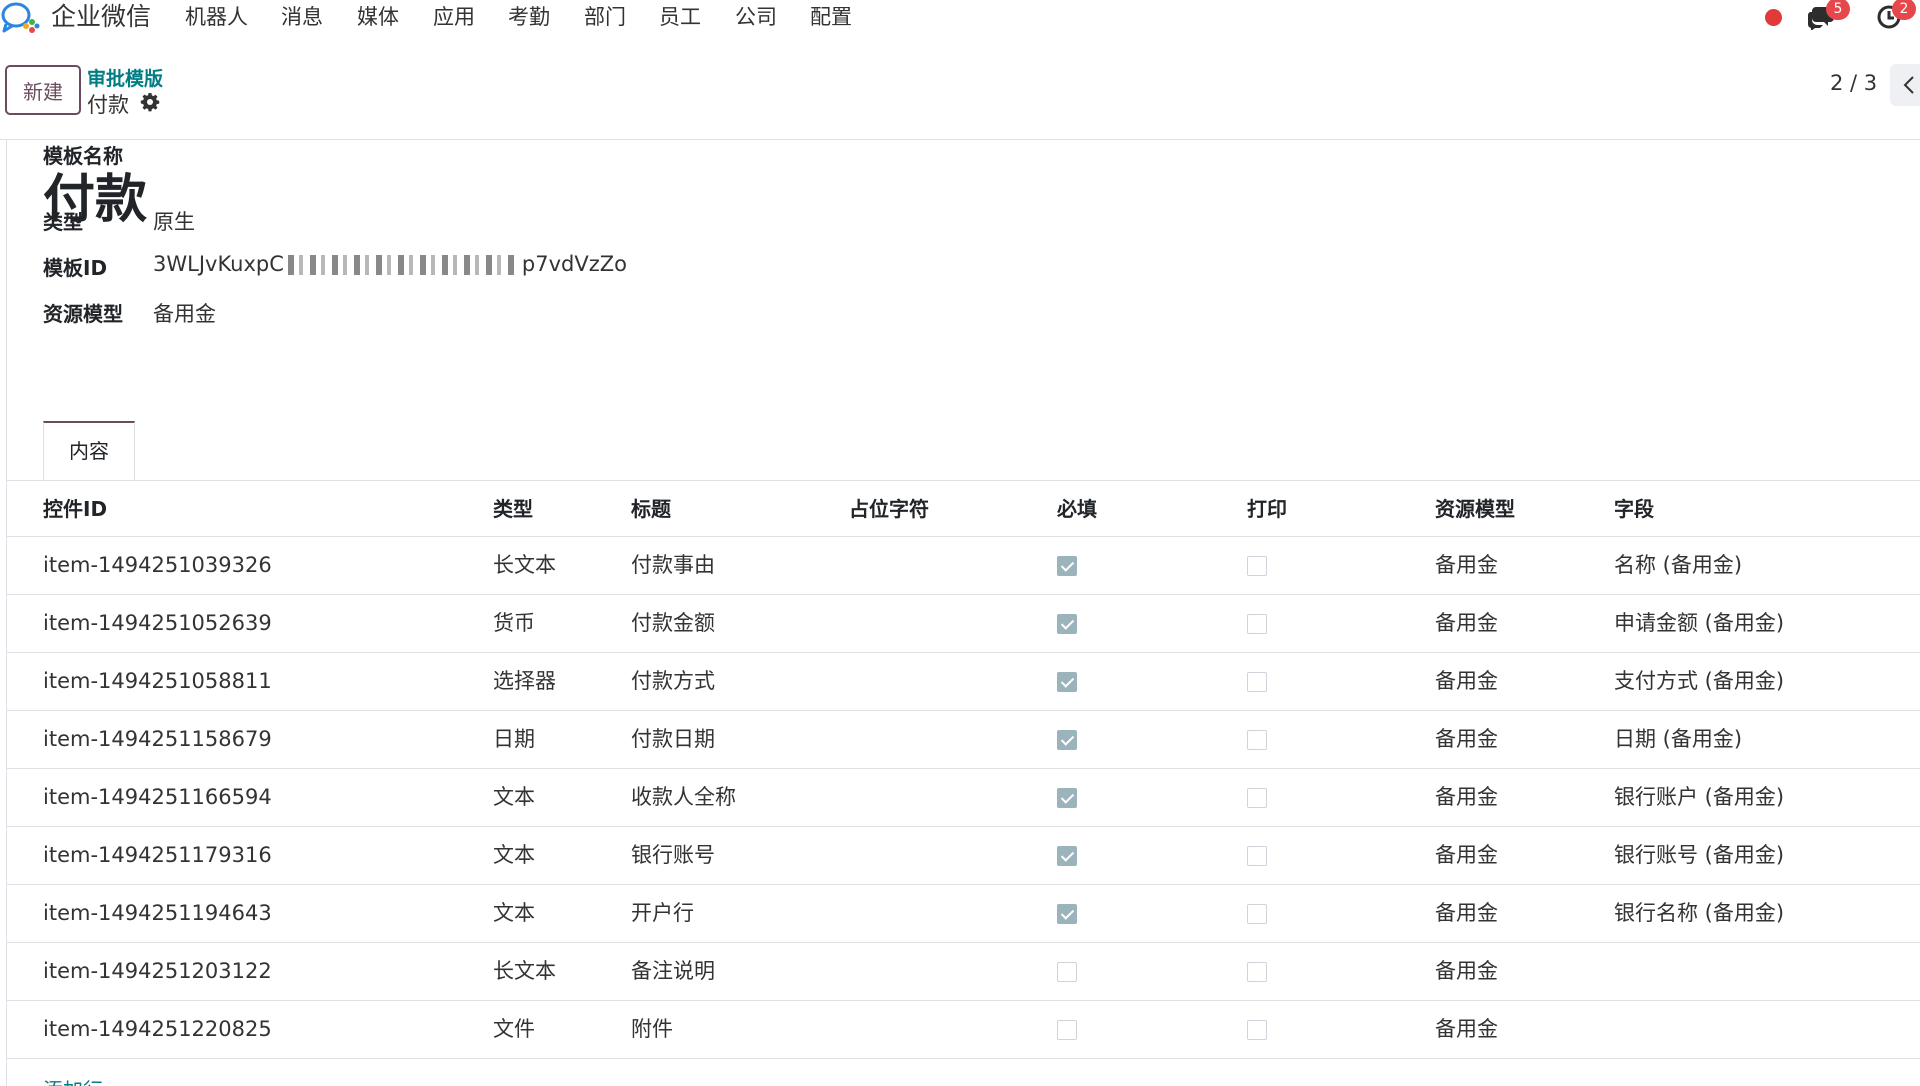 This screenshot has width=1920, height=1086. I want to click on cell-control-id: item-1494251179316, so click(157, 855).